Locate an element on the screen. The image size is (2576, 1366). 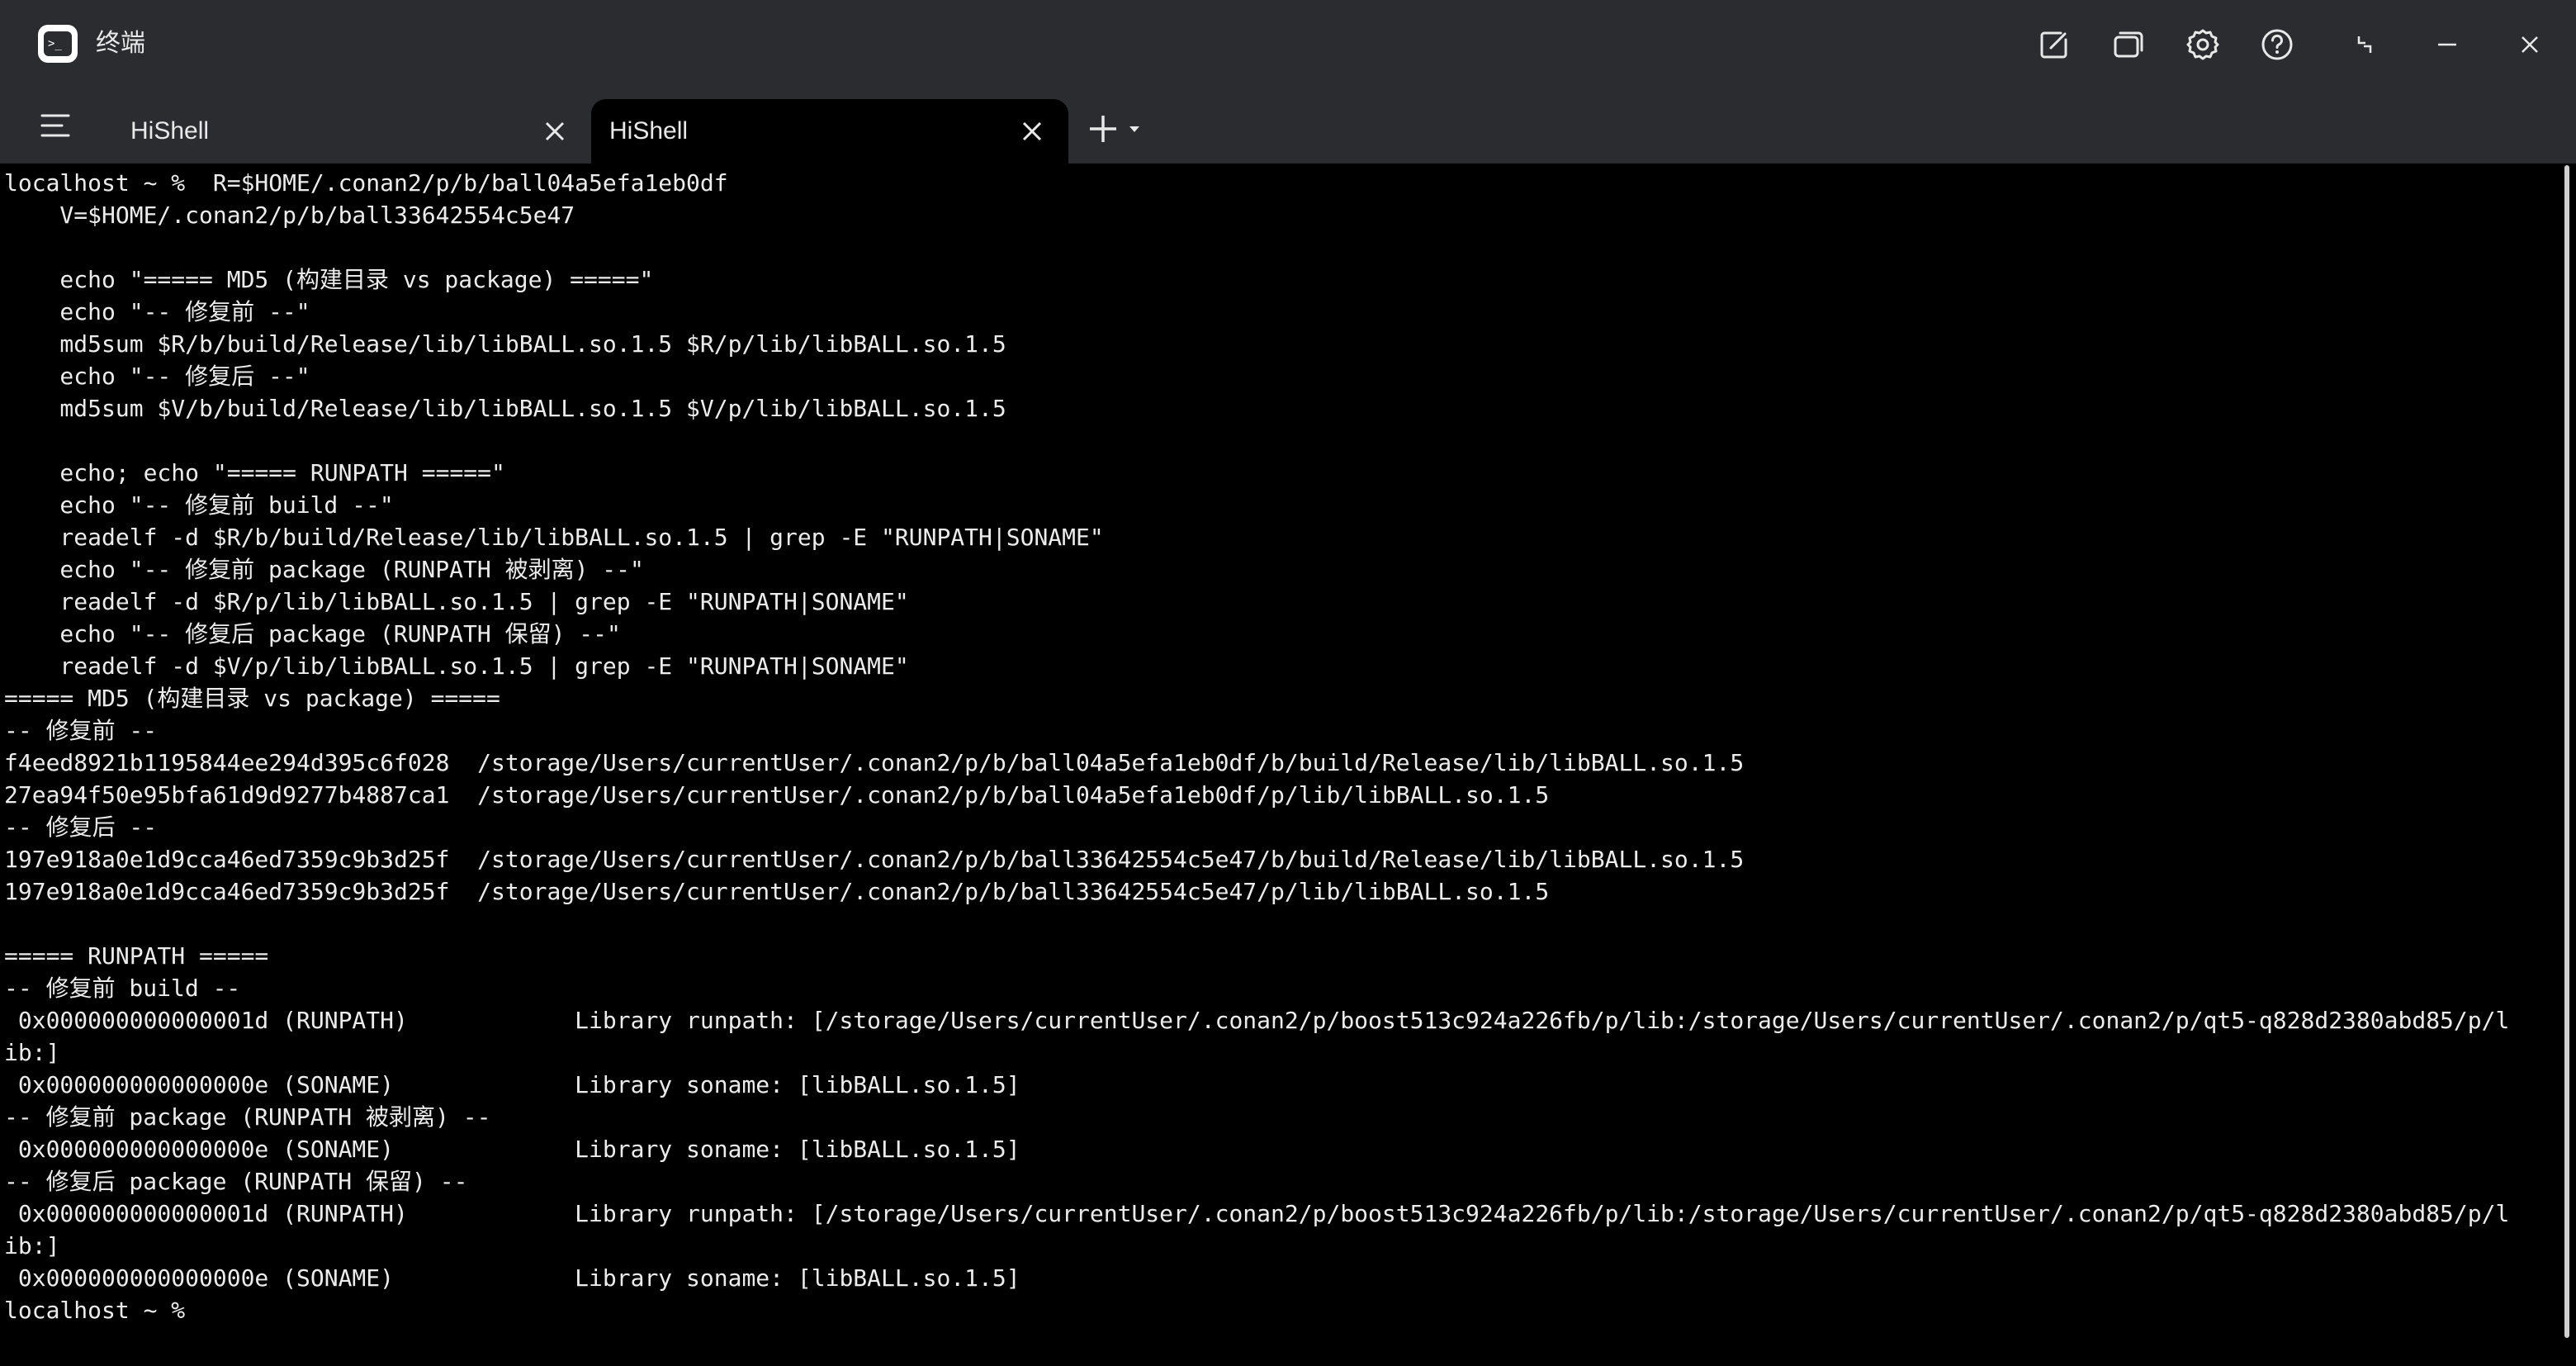
terminal-line: V=$HOME/.conan2/p/b/ball33642554c5e47 is located at coordinates (289, 215).